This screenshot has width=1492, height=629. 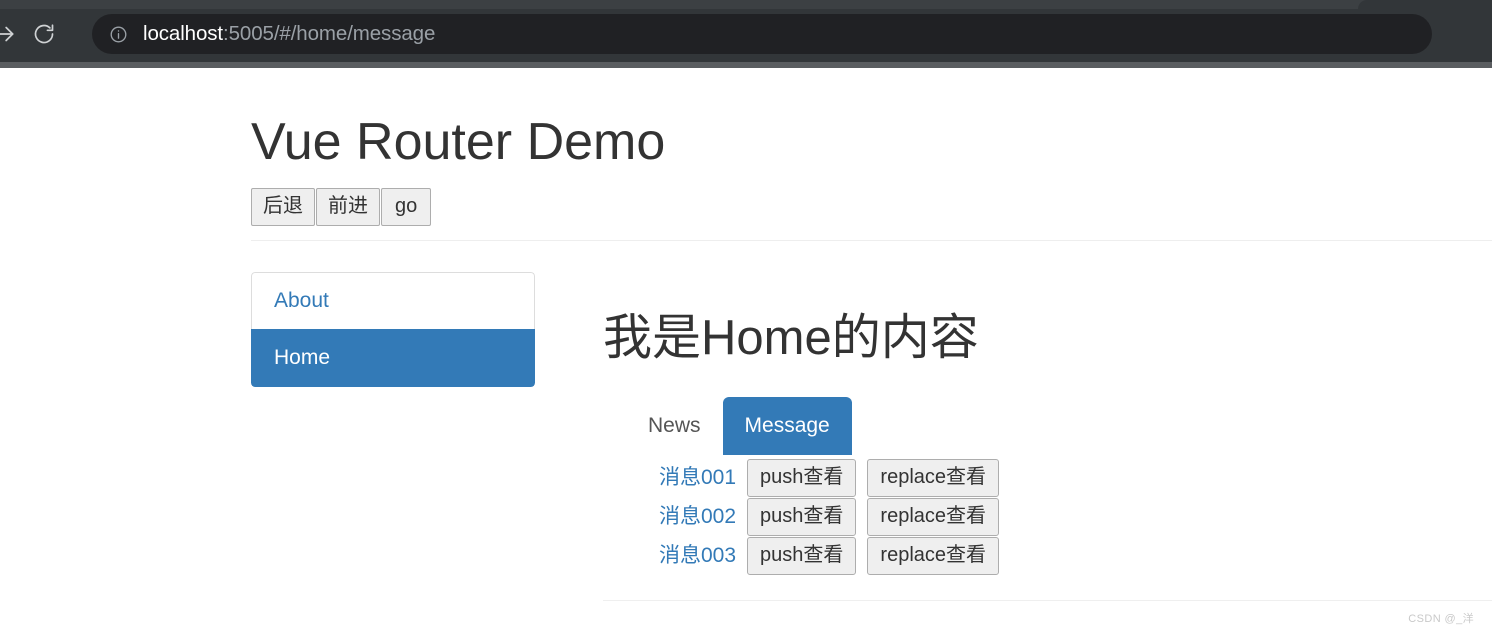 What do you see at coordinates (933, 516) in the screenshot?
I see `replace-view-button-002: replace查看` at bounding box center [933, 516].